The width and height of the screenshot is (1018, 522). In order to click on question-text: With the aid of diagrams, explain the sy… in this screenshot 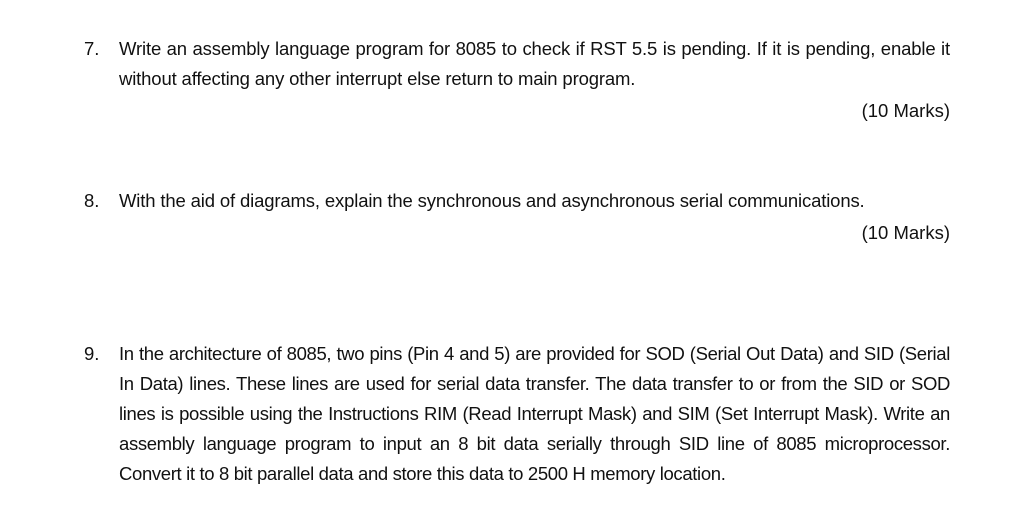, I will do `click(492, 200)`.